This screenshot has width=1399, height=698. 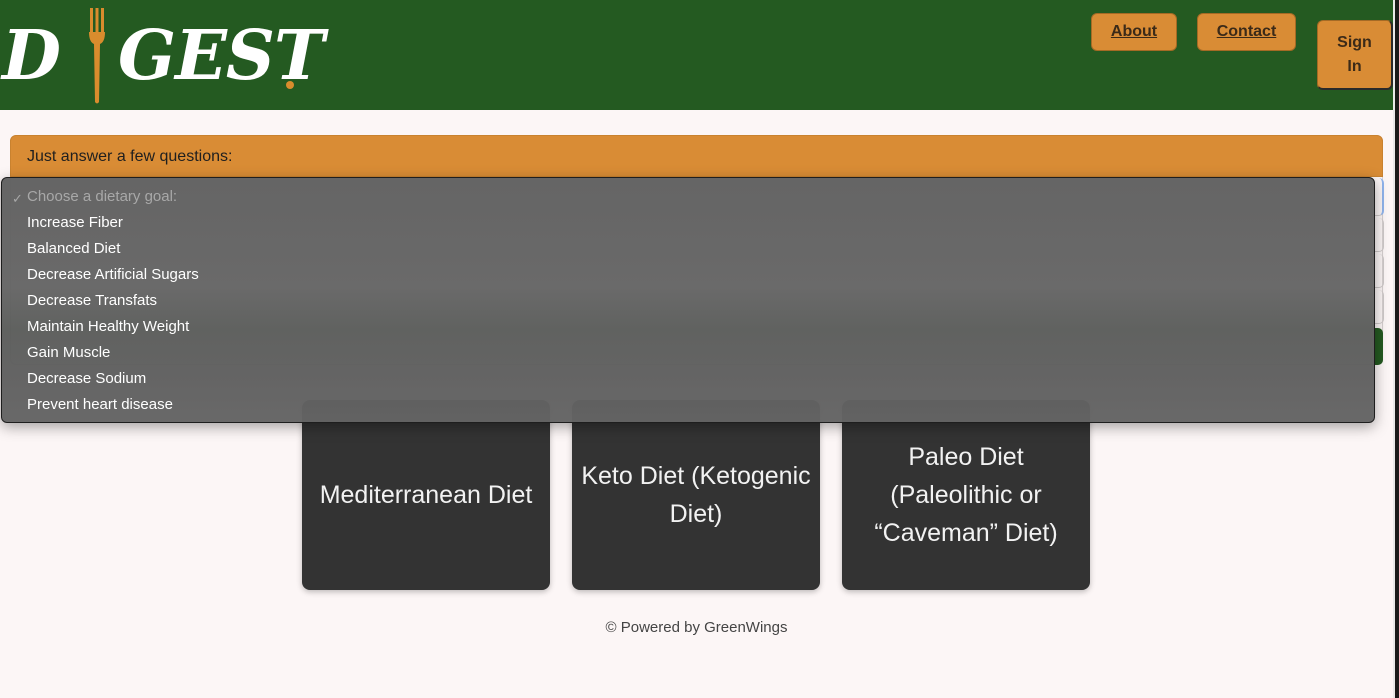 What do you see at coordinates (1354, 42) in the screenshot?
I see `sign-in-label-line1: Sign` at bounding box center [1354, 42].